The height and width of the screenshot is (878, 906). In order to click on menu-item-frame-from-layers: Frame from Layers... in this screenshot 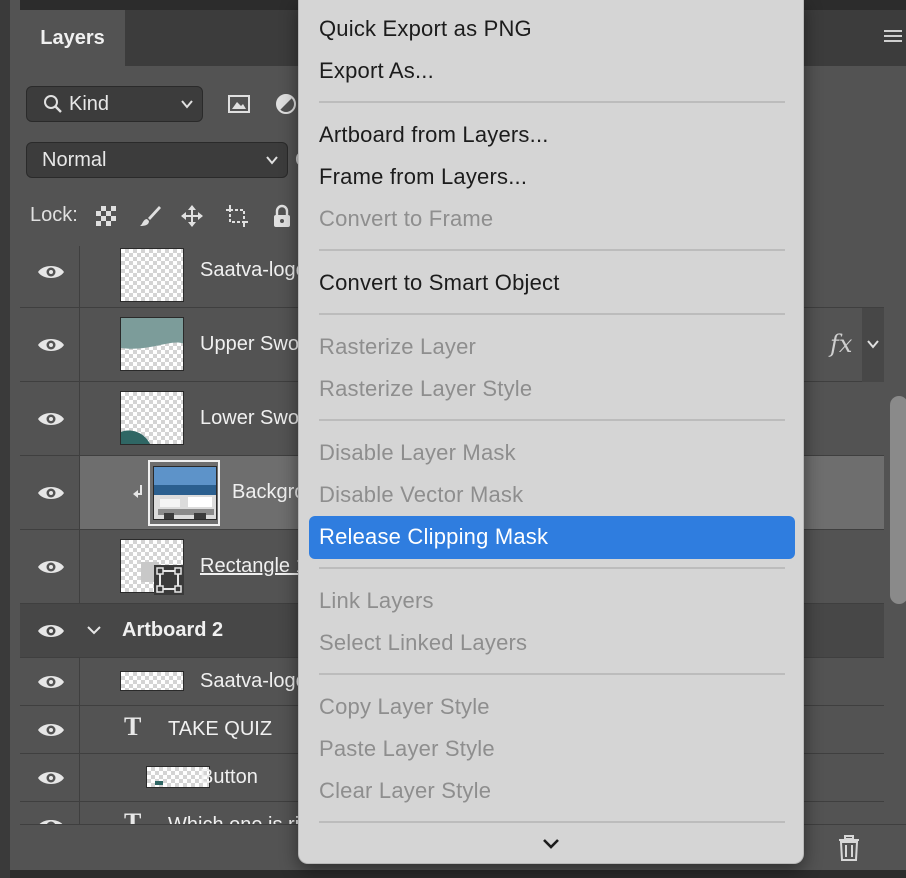, I will do `click(423, 177)`.